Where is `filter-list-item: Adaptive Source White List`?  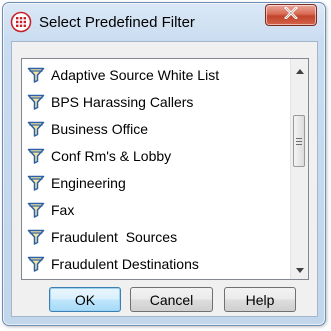
filter-list-item: Adaptive Source White List is located at coordinates (156, 74).